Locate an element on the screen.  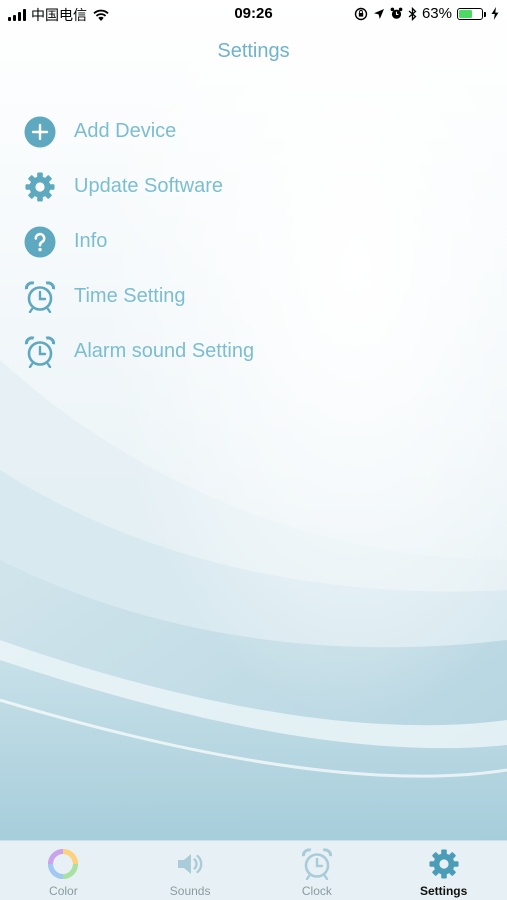
settings-item-add-device: Add Device is located at coordinates (253, 131).